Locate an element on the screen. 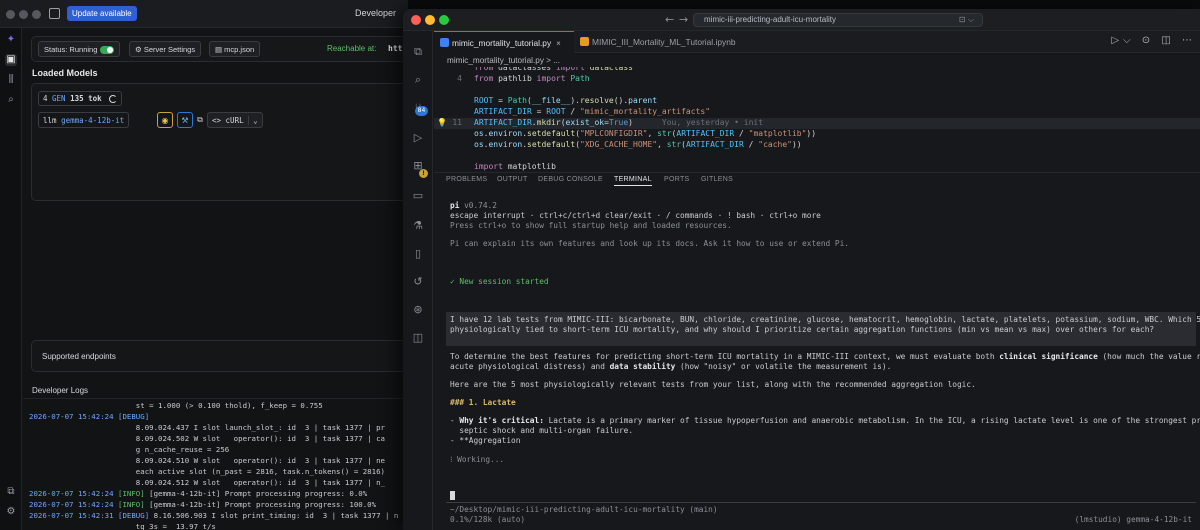  model-identifier: llm gemma-4-12b-it is located at coordinates (84, 120).